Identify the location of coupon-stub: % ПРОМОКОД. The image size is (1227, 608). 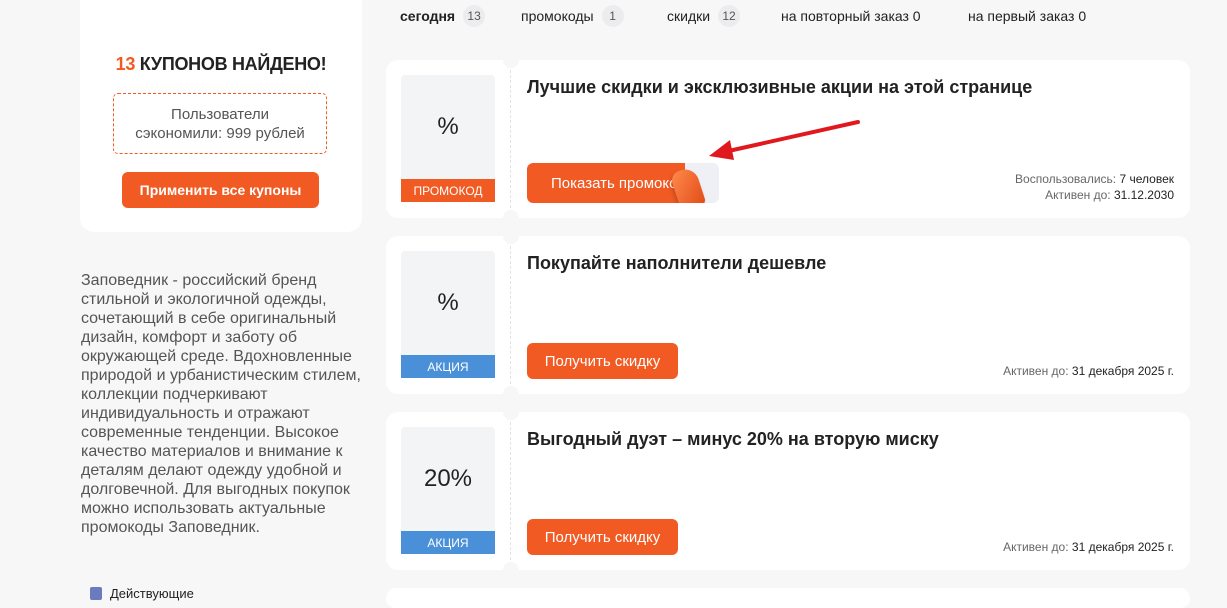
(448, 139).